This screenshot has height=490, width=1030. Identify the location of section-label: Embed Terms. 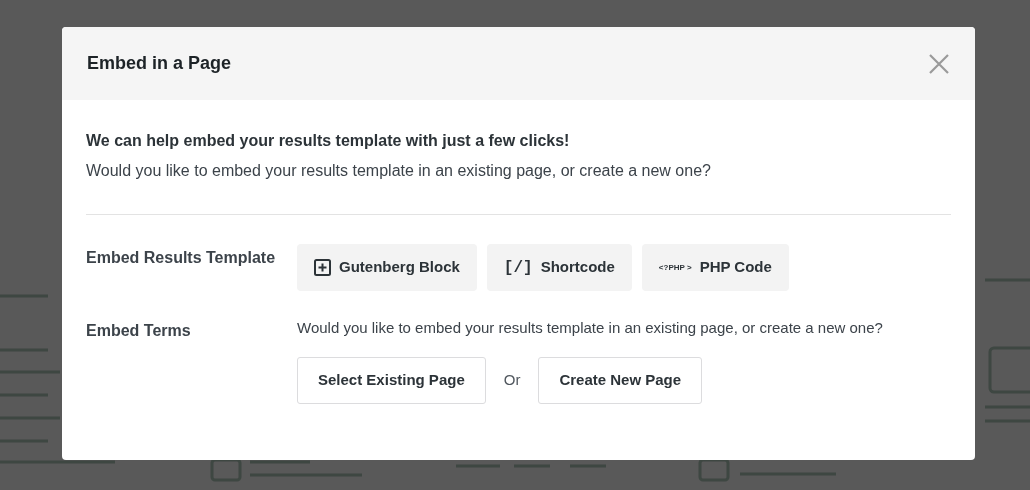
(139, 331).